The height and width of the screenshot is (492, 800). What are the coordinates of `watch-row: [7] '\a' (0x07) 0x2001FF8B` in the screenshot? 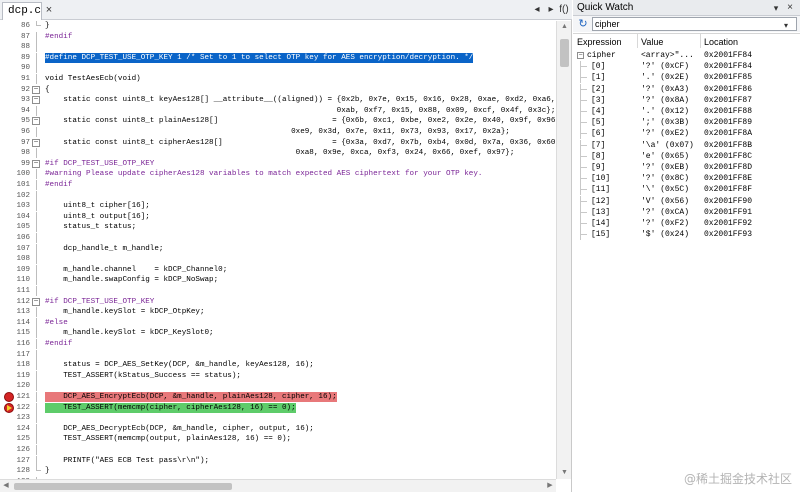 It's located at (686, 145).